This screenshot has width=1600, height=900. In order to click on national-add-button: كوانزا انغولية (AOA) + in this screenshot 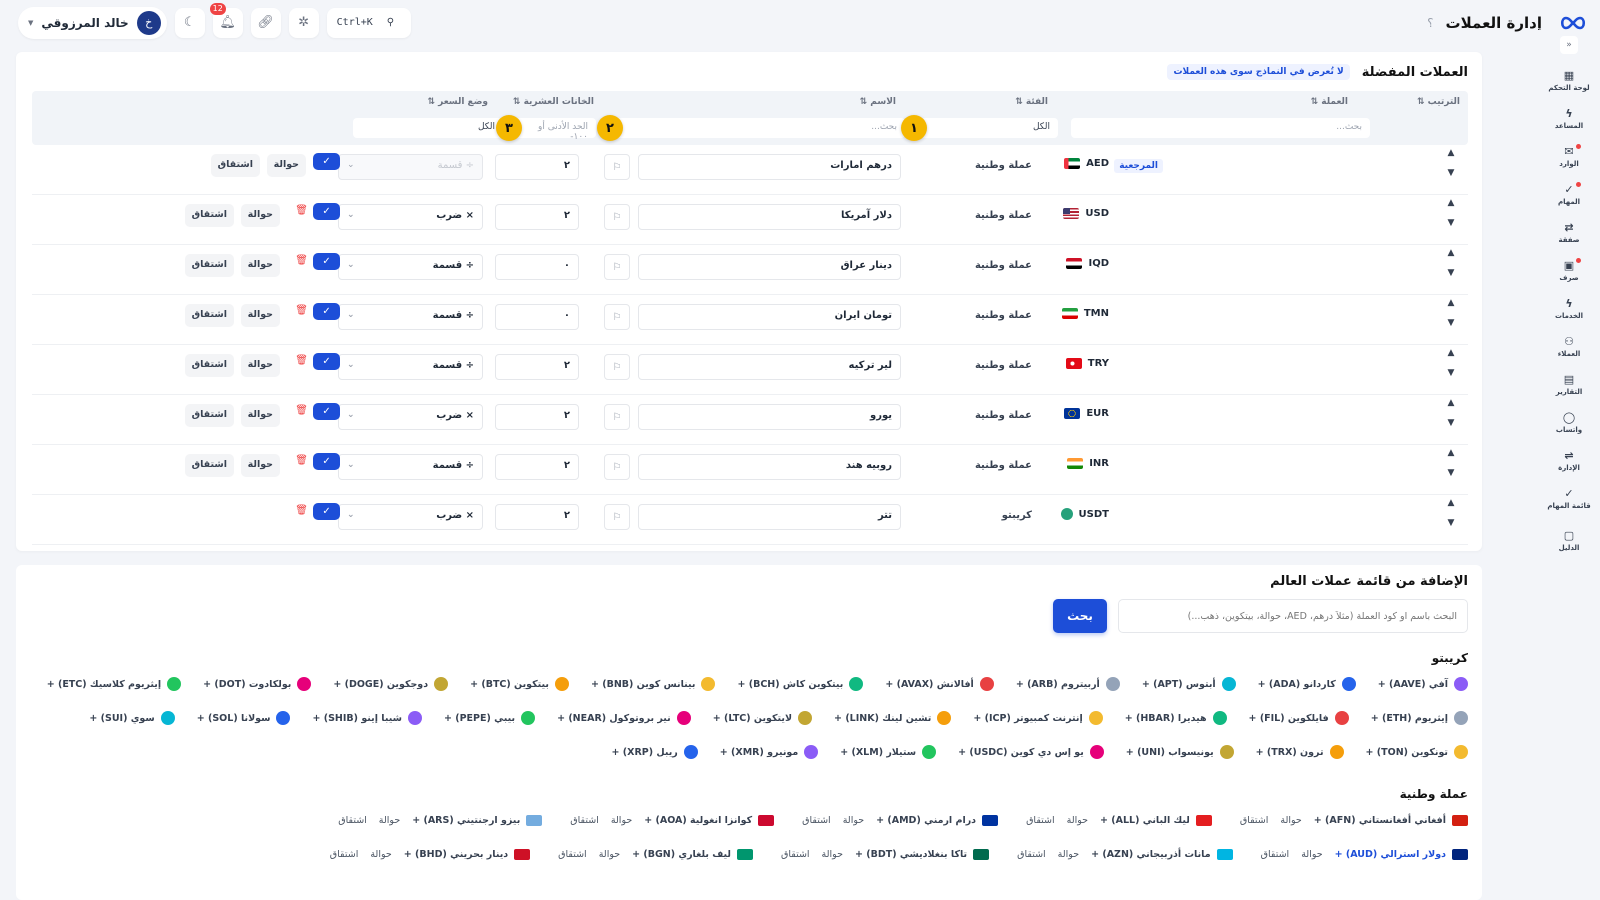, I will do `click(709, 820)`.